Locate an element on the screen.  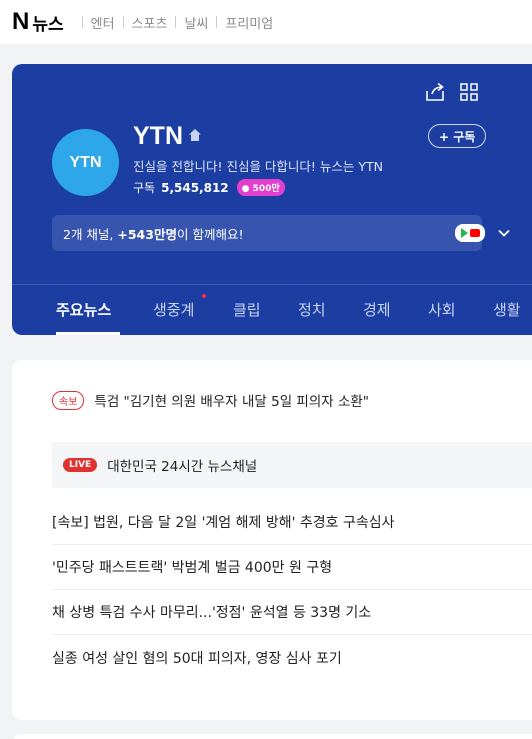
tab-live: 생중계 is located at coordinates (173, 309).